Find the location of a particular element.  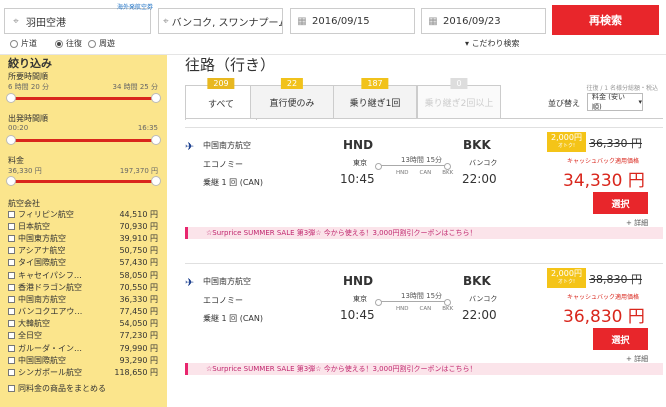

airline-filter-item: 日本航空 70,930 円 is located at coordinates (83, 226).